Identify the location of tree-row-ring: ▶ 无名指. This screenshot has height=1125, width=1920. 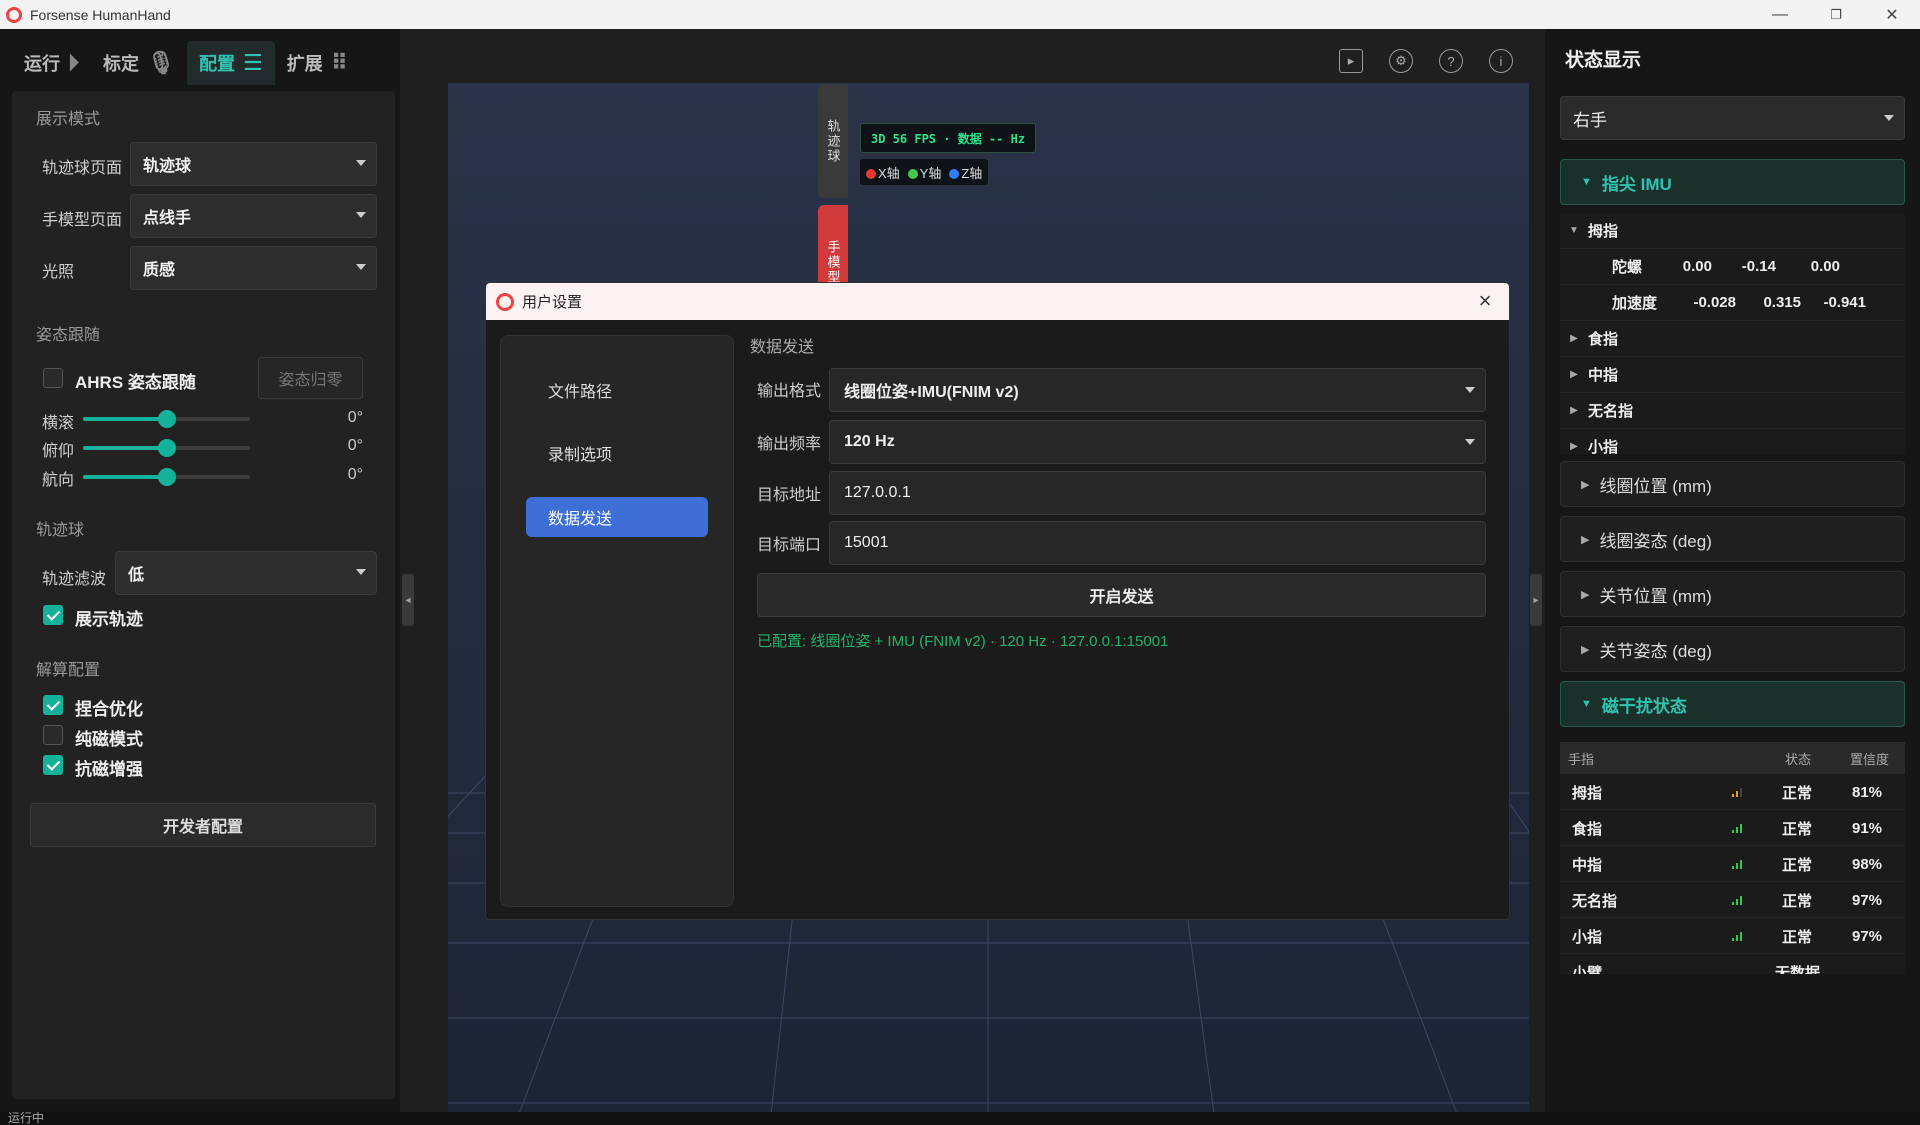
(1732, 411).